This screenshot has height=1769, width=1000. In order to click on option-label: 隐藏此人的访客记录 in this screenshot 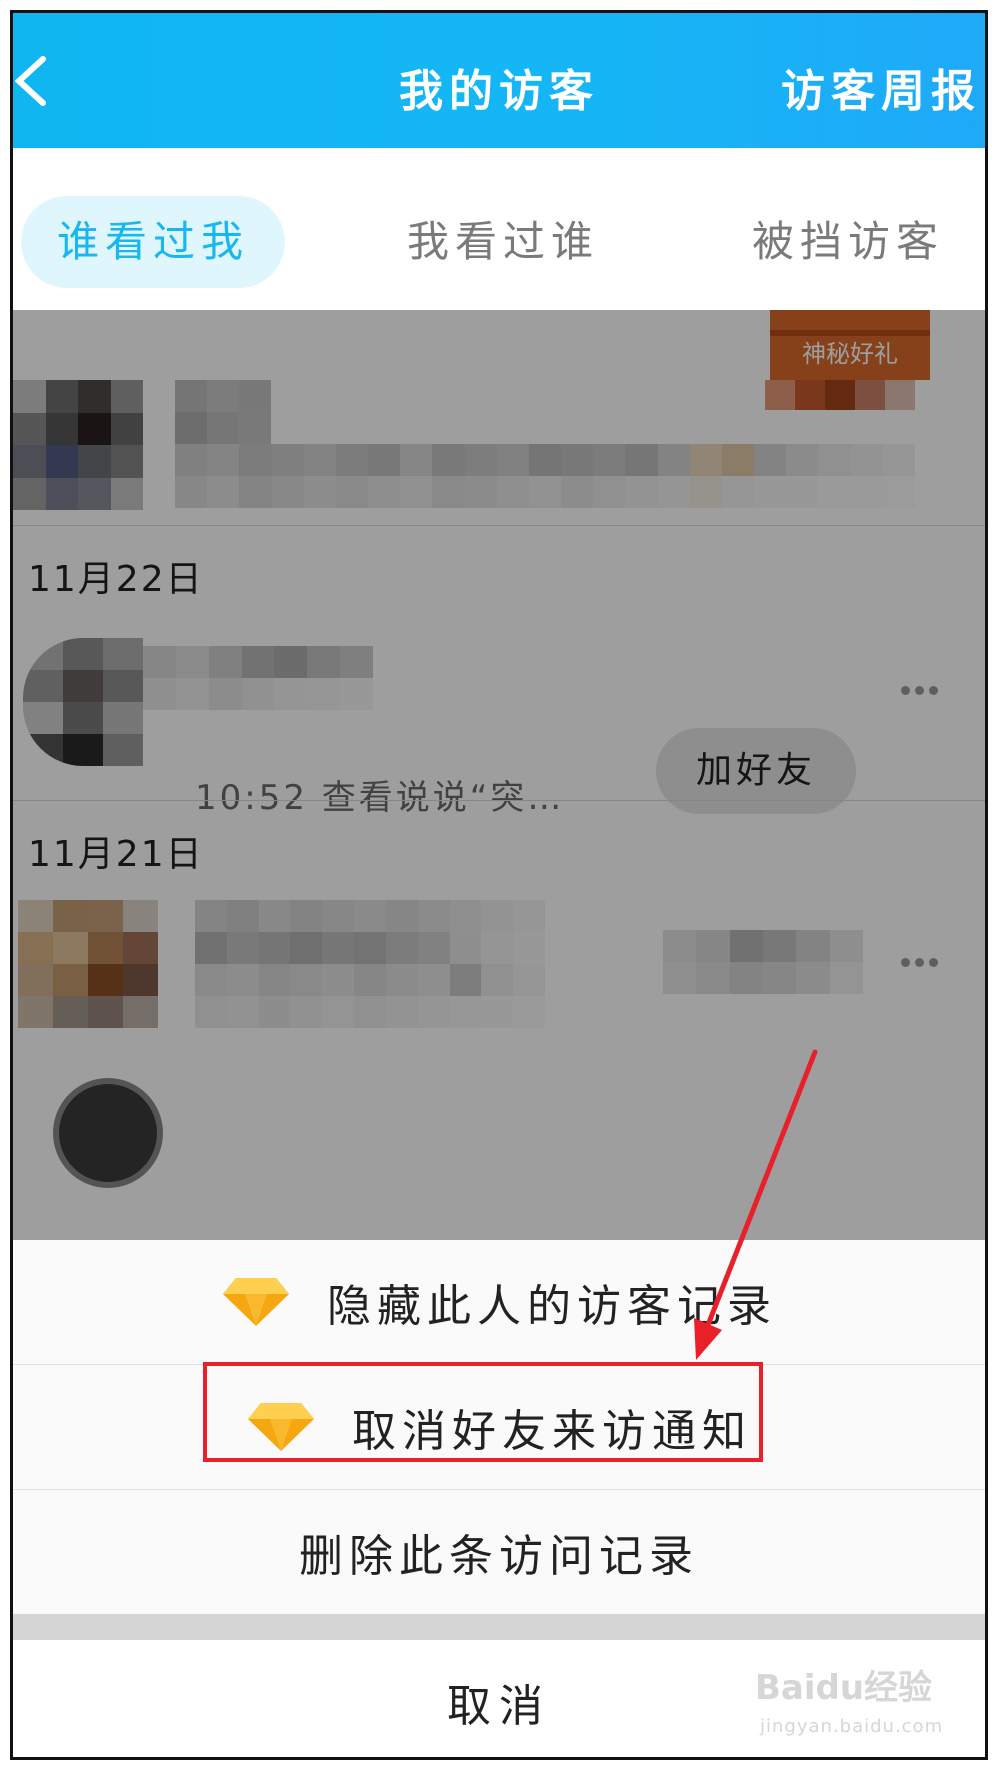, I will do `click(552, 1306)`.